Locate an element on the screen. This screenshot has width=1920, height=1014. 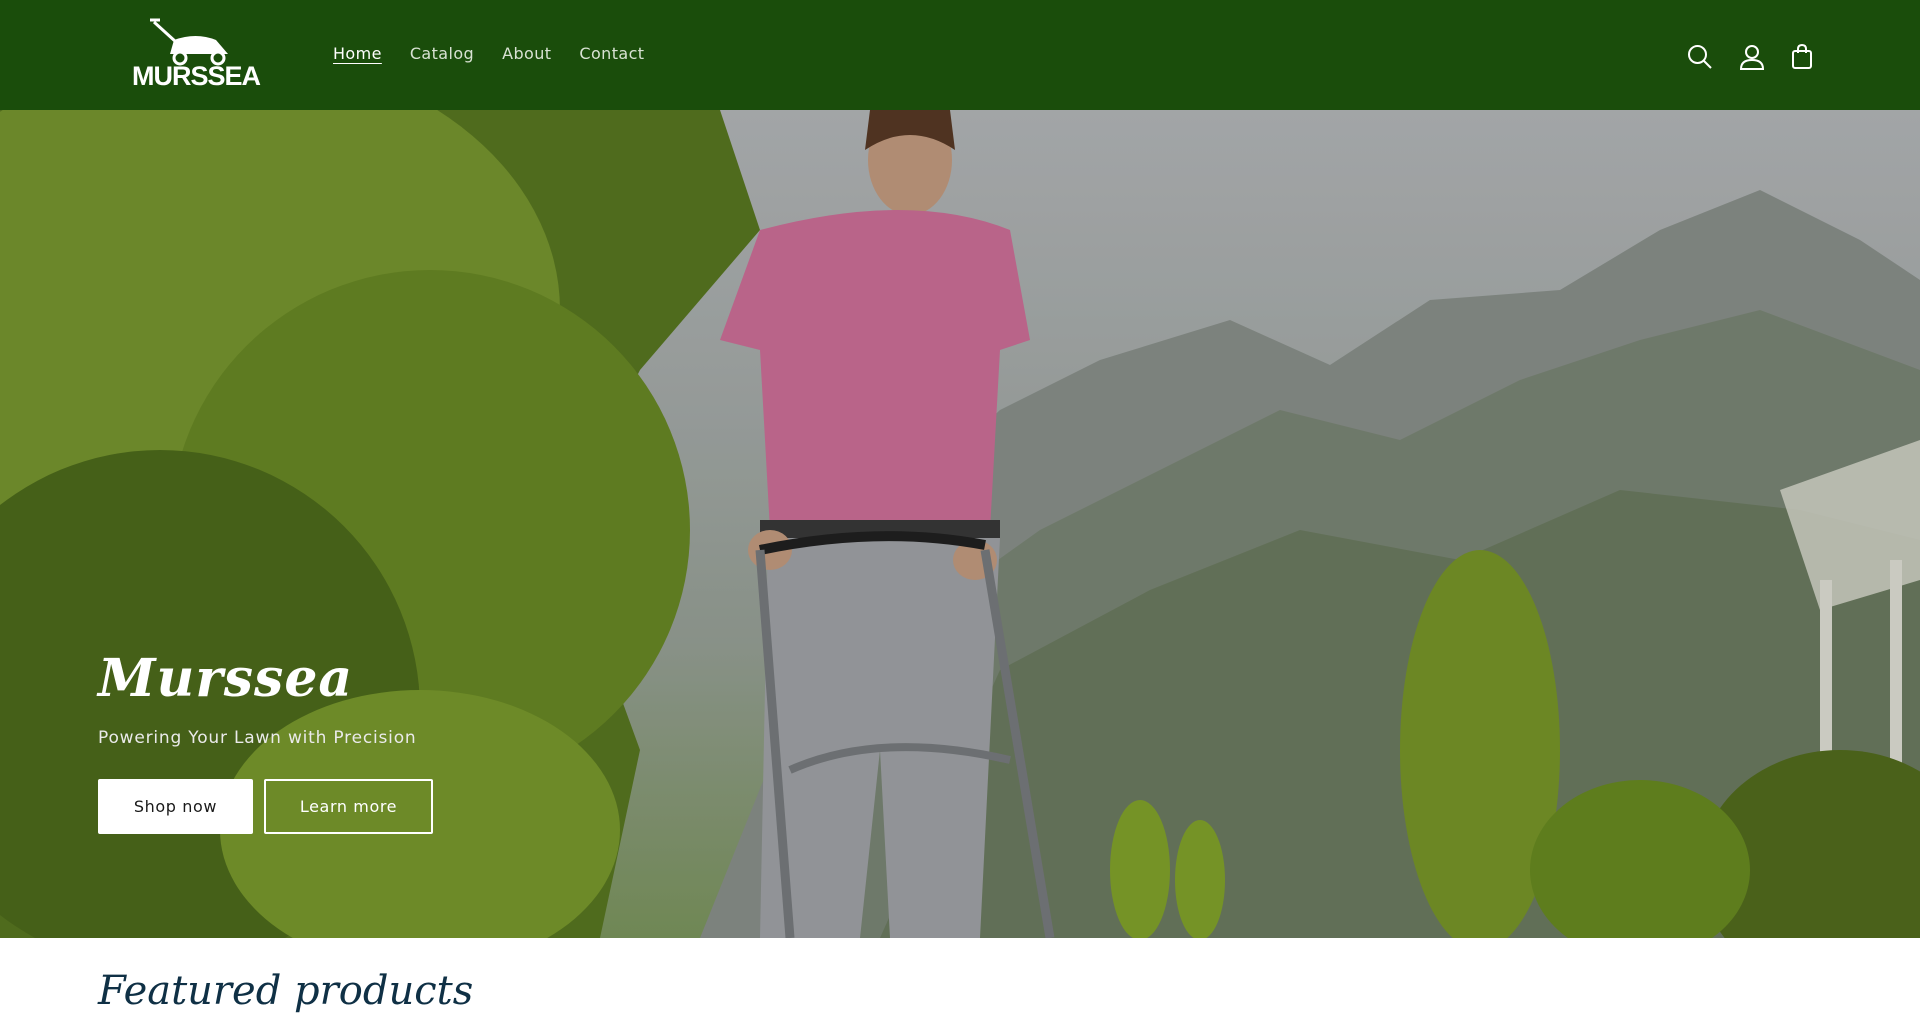
nav-contact: Contact is located at coordinates (611, 53).